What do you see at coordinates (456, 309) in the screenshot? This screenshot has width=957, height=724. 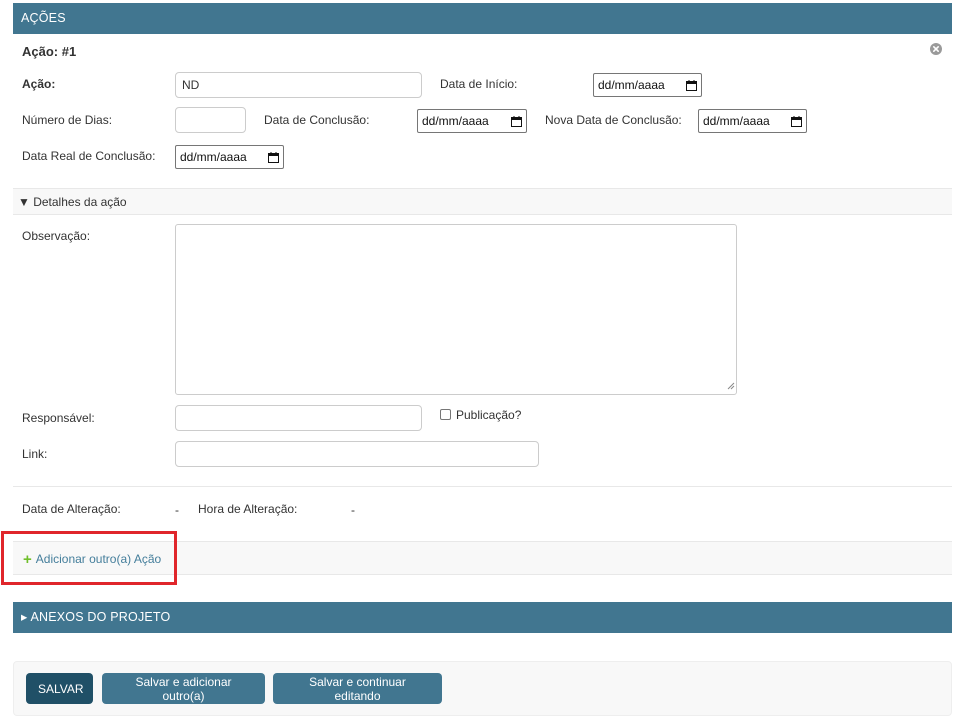 I see `observacao-textarea` at bounding box center [456, 309].